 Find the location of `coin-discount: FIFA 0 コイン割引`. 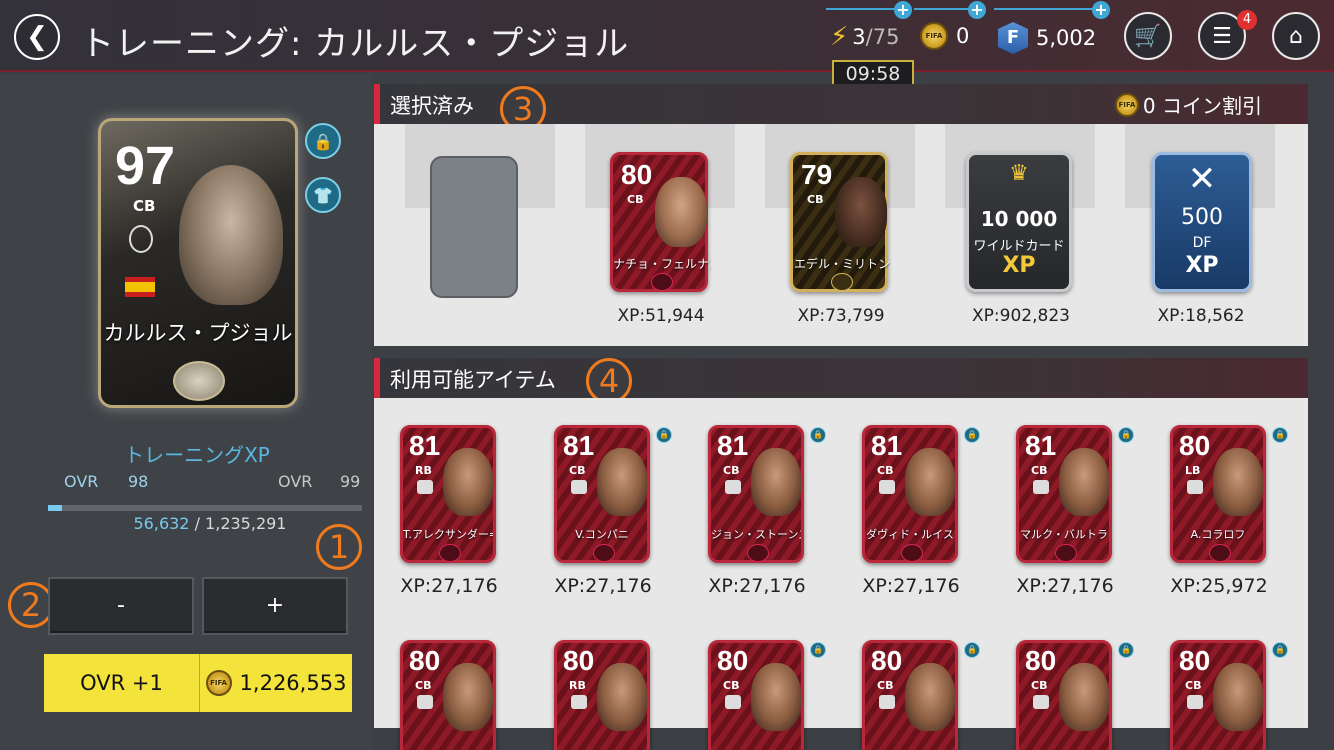

coin-discount: FIFA 0 コイン割引 is located at coordinates (1188, 104).